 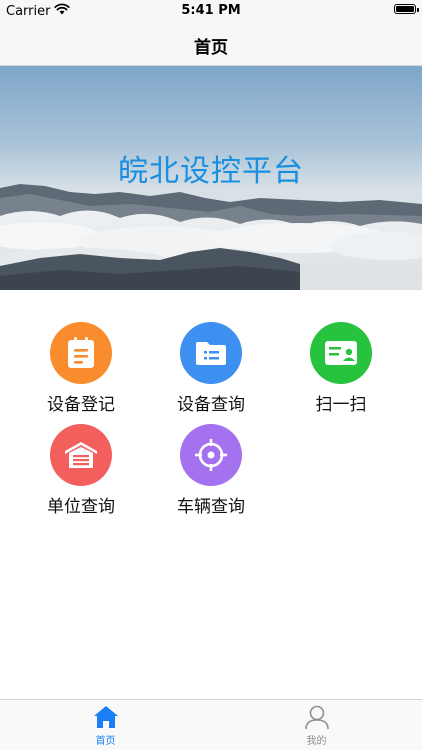 I want to click on id-card-icon, so click(x=341, y=353).